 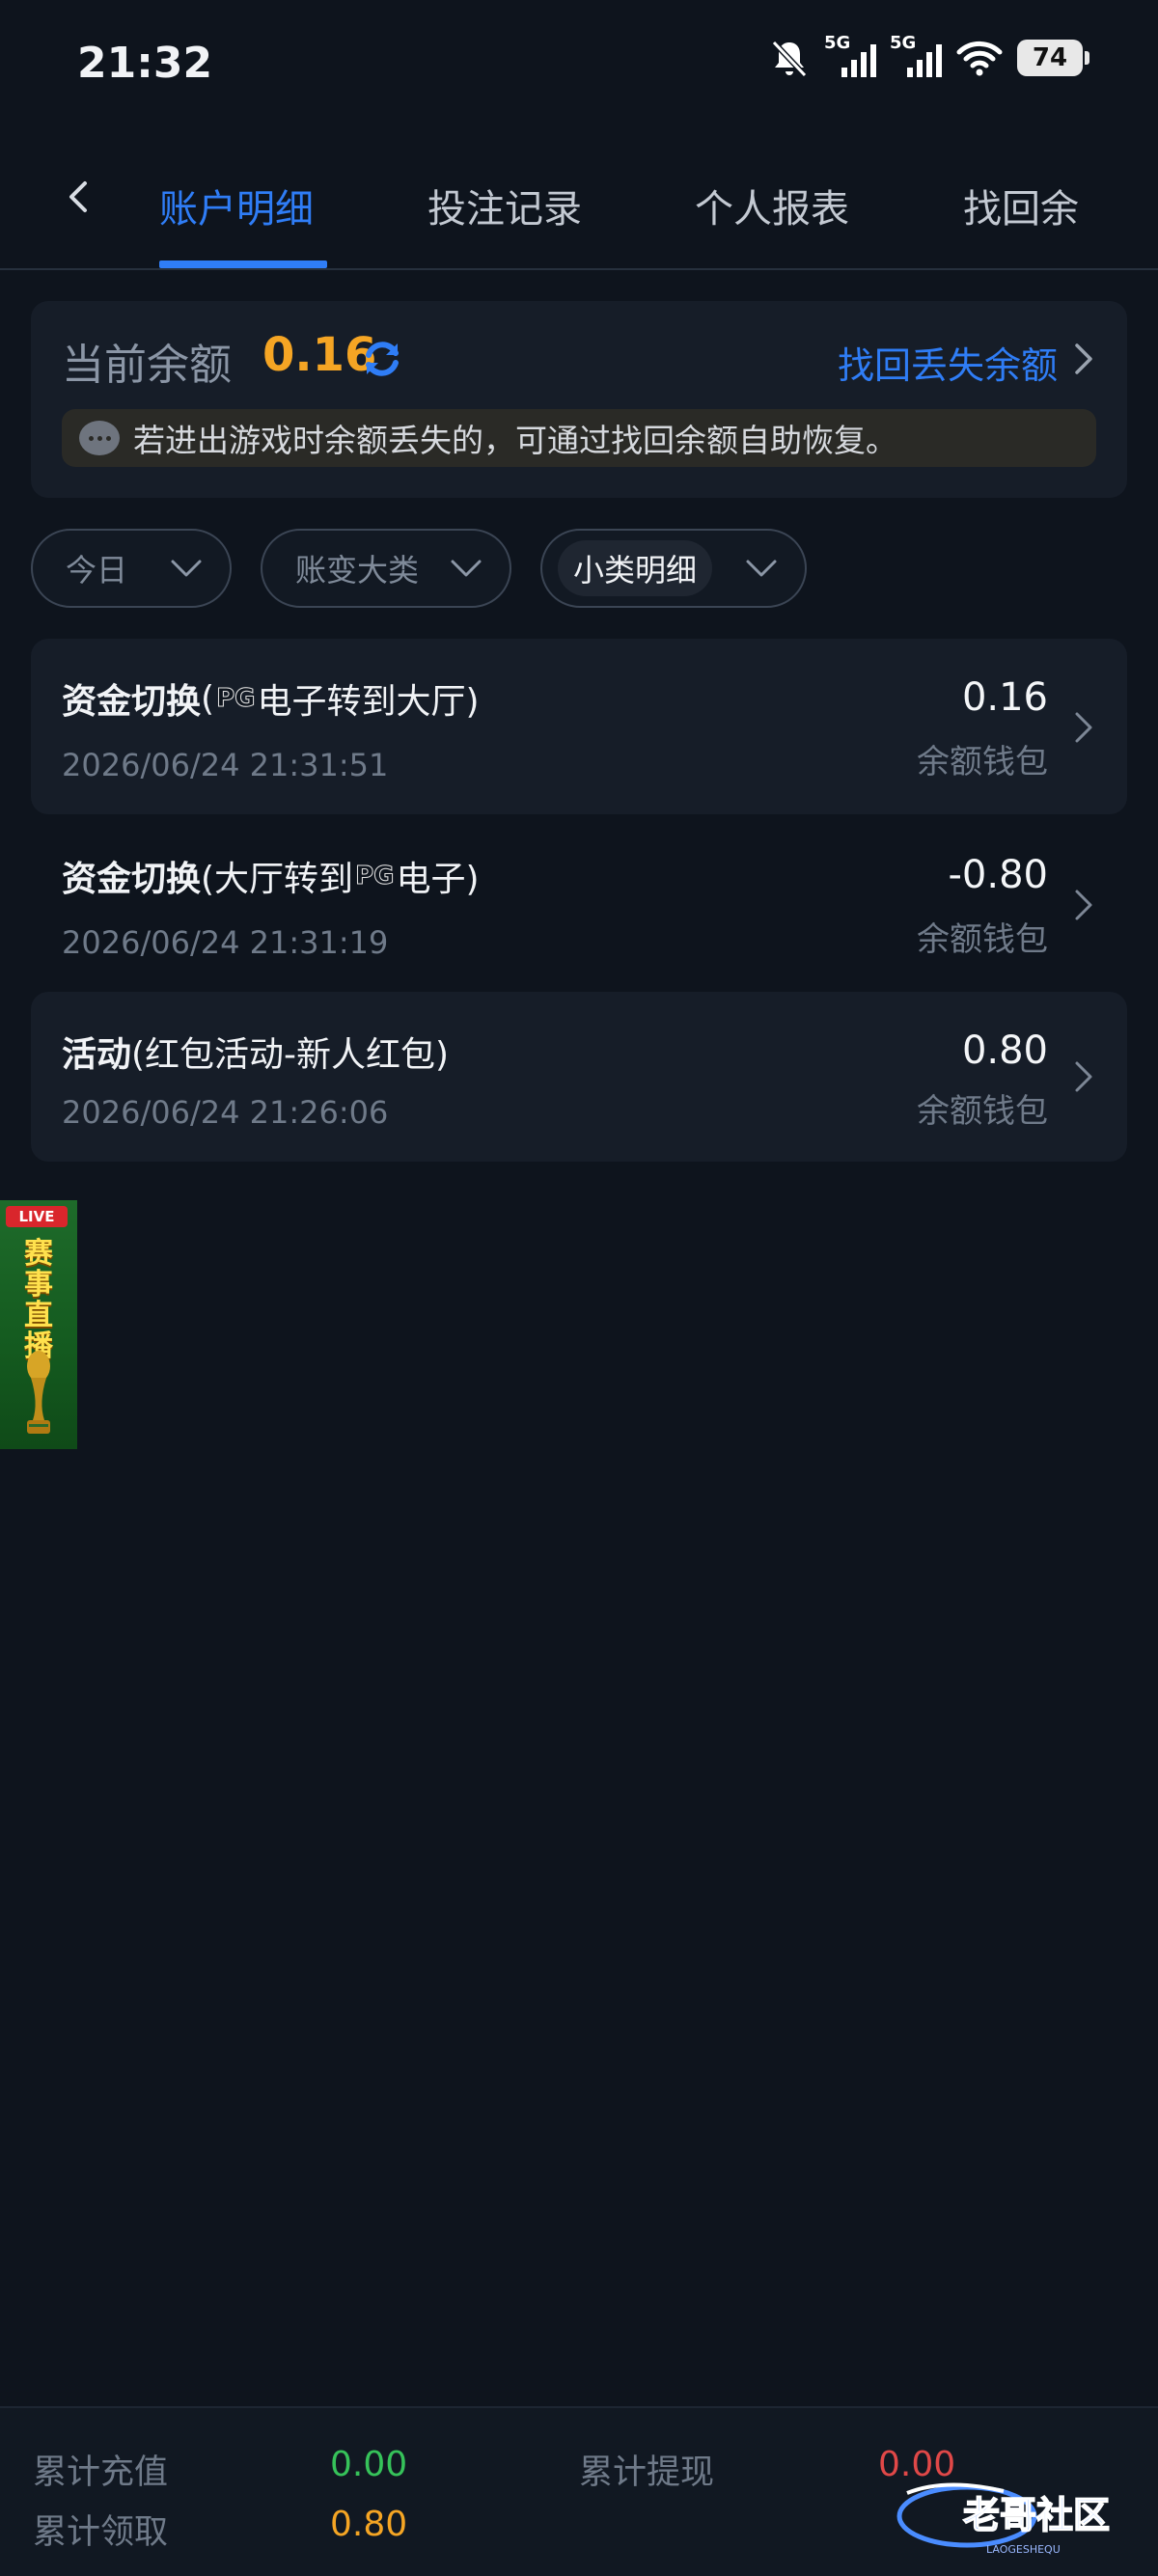 I want to click on watermark-subtext: LAOGESHEQU, so click(x=1023, y=2550).